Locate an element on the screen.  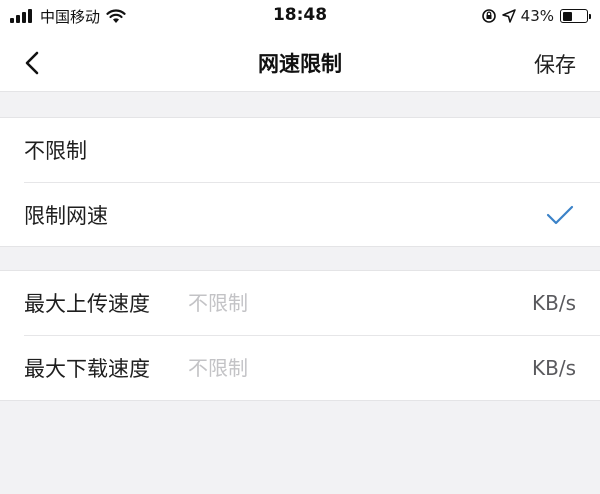
battery-icon is located at coordinates (575, 16).